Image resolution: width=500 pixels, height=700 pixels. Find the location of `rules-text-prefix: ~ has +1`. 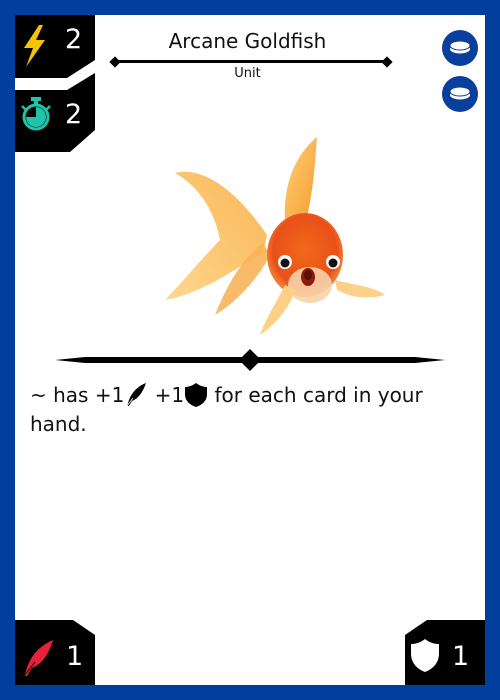

rules-text-prefix: ~ has +1 is located at coordinates (77, 395).